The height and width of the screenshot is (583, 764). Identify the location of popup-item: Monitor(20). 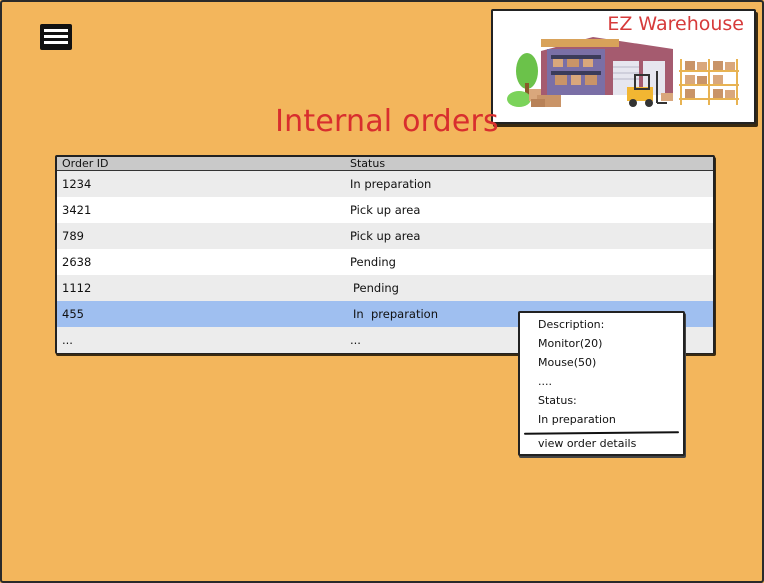
(570, 343).